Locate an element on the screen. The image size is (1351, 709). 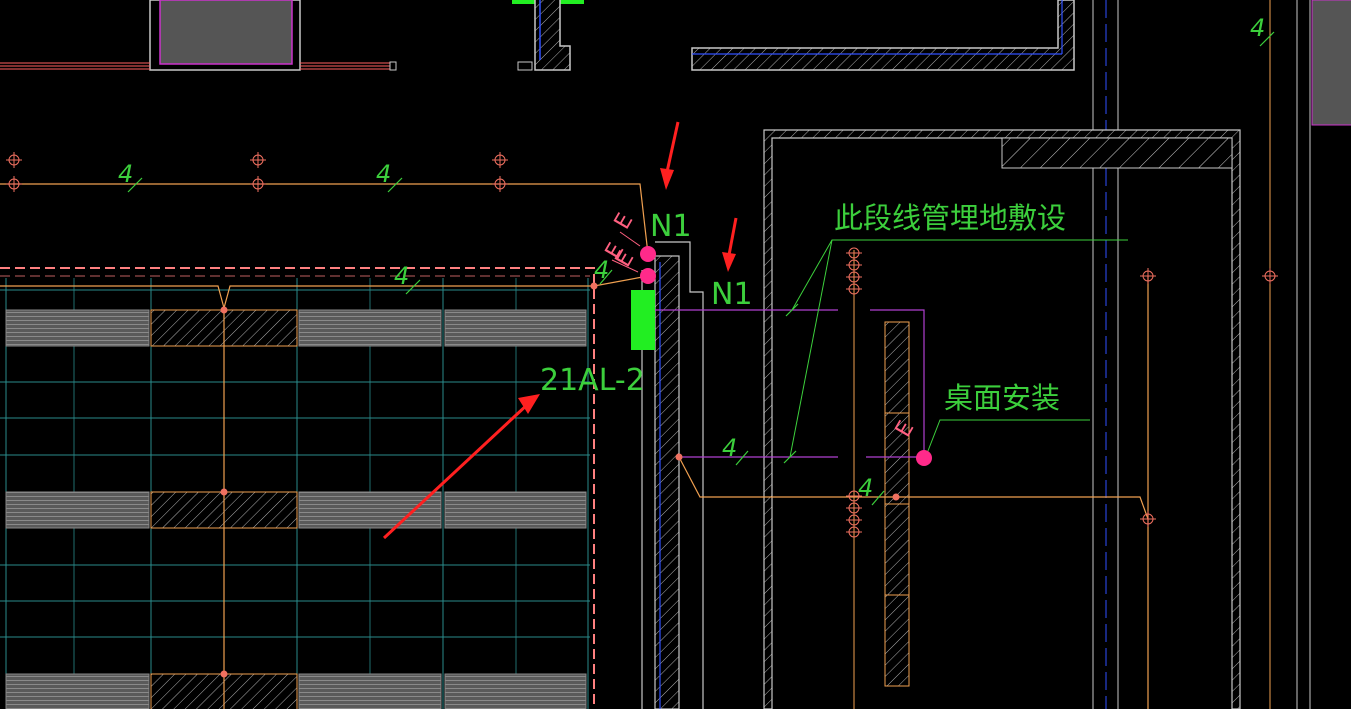
wire-count-1: 4 is located at coordinates (125, 174).